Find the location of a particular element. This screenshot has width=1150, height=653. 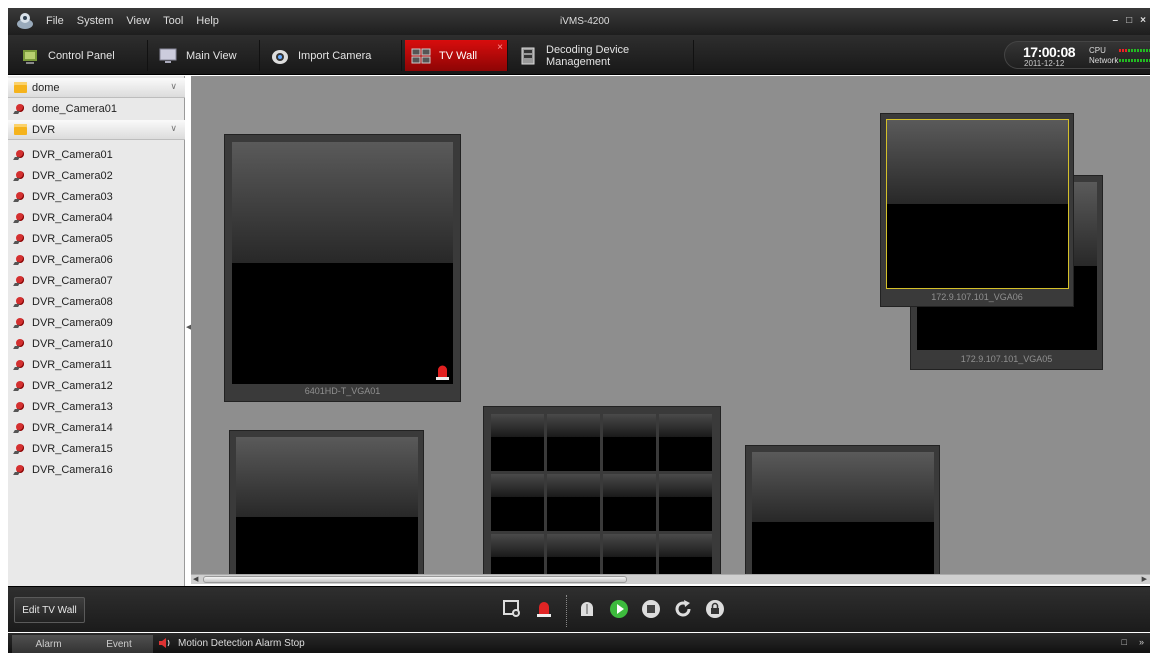

scrollbar-thumb is located at coordinates (415, 579).